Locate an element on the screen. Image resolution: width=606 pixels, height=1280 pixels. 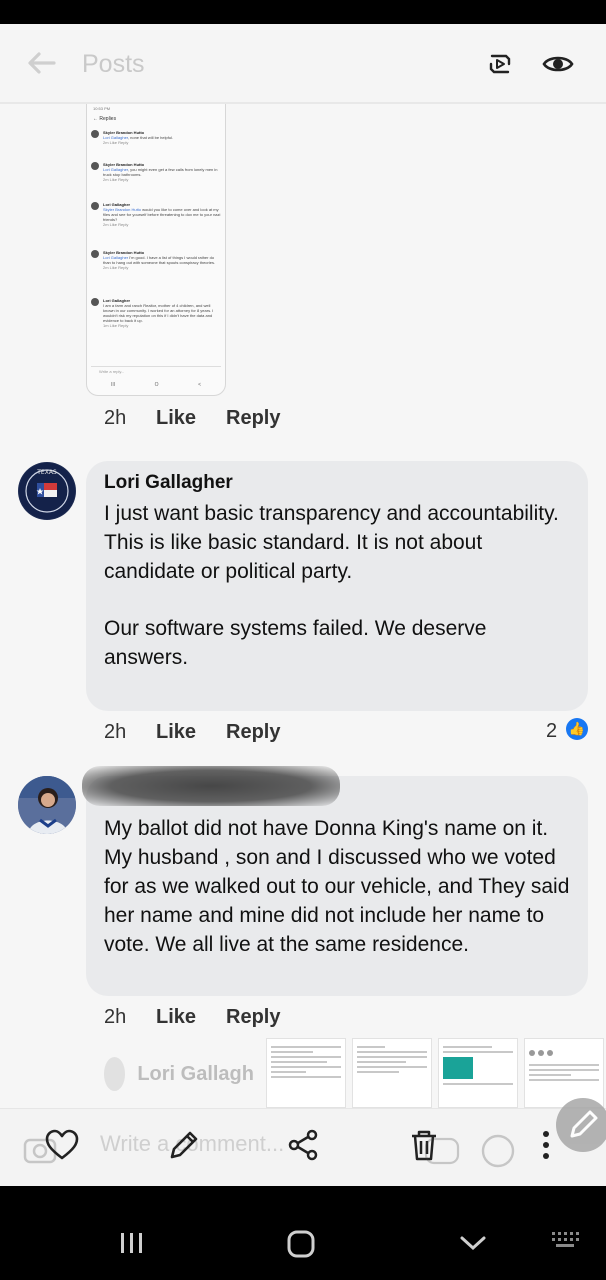
redaction-scribble is located at coordinates (211, 786).